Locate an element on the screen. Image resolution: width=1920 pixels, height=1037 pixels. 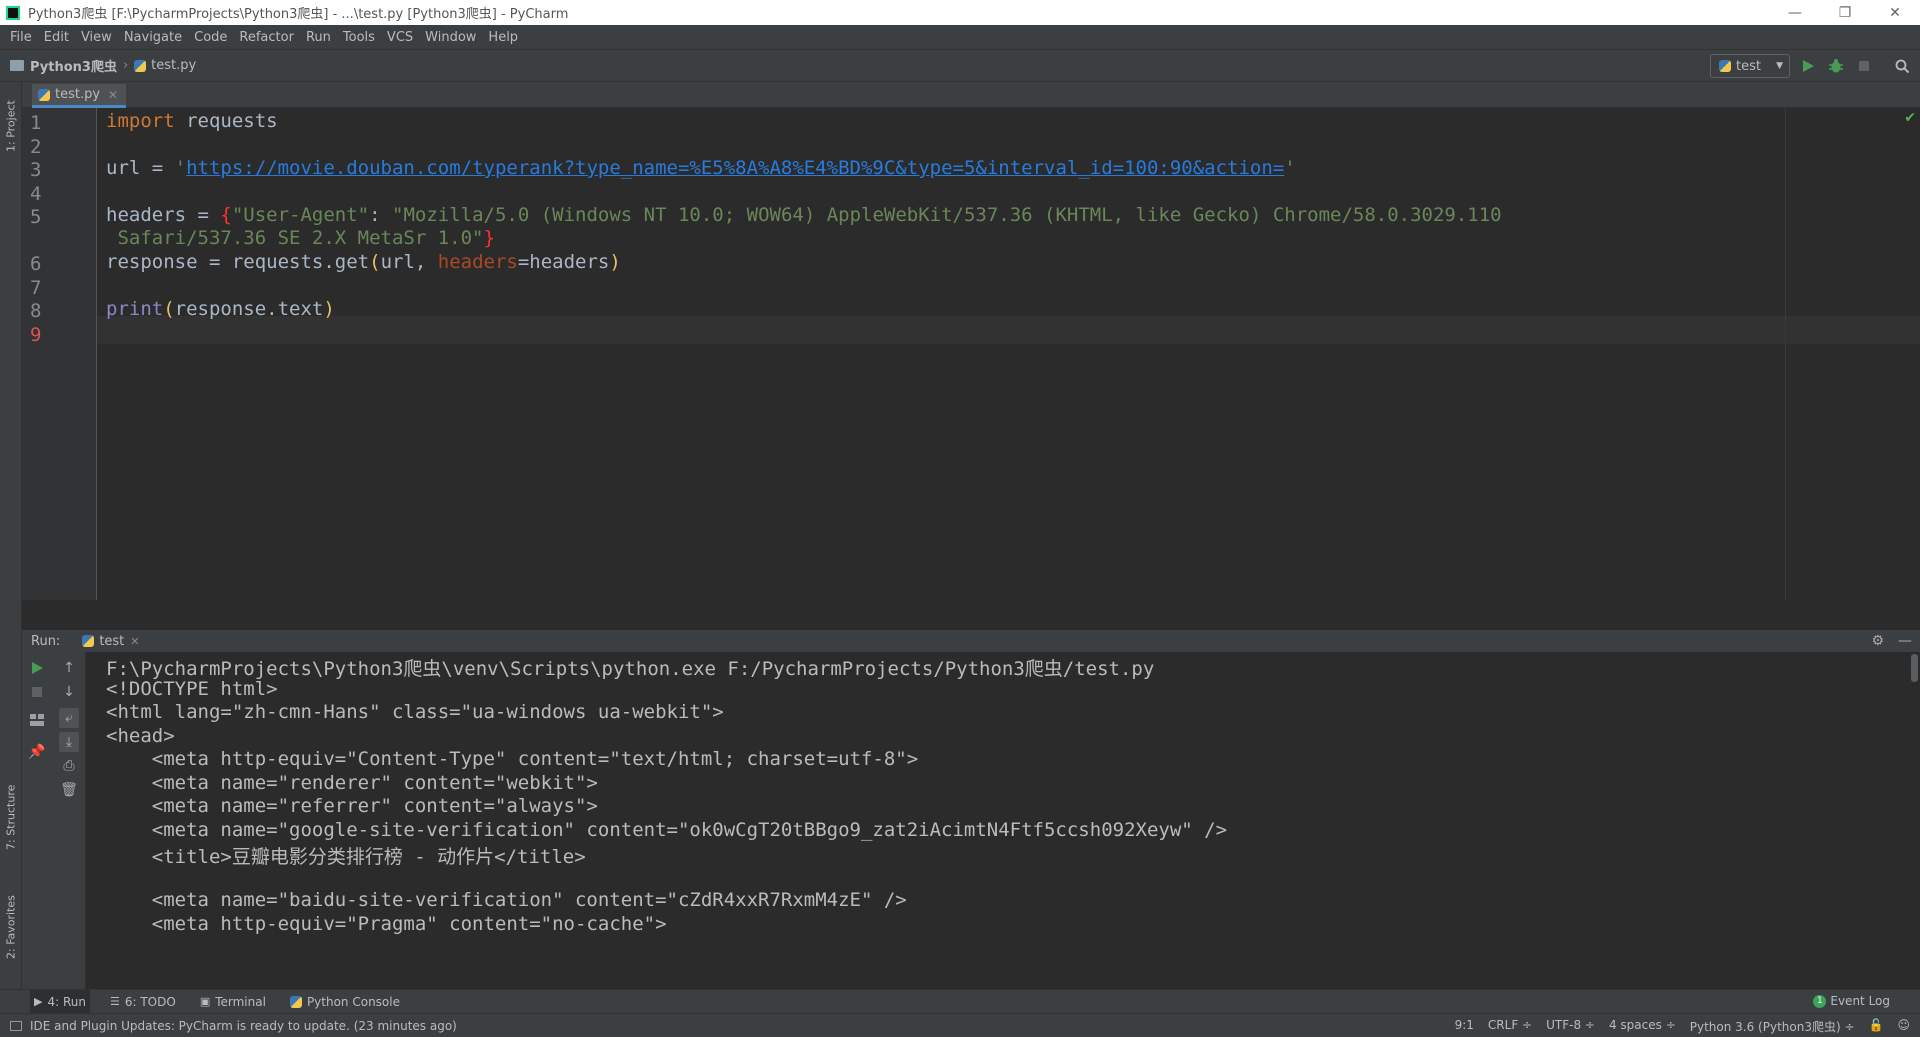
scroll-down-button: ↓ is located at coordinates (69, 692).